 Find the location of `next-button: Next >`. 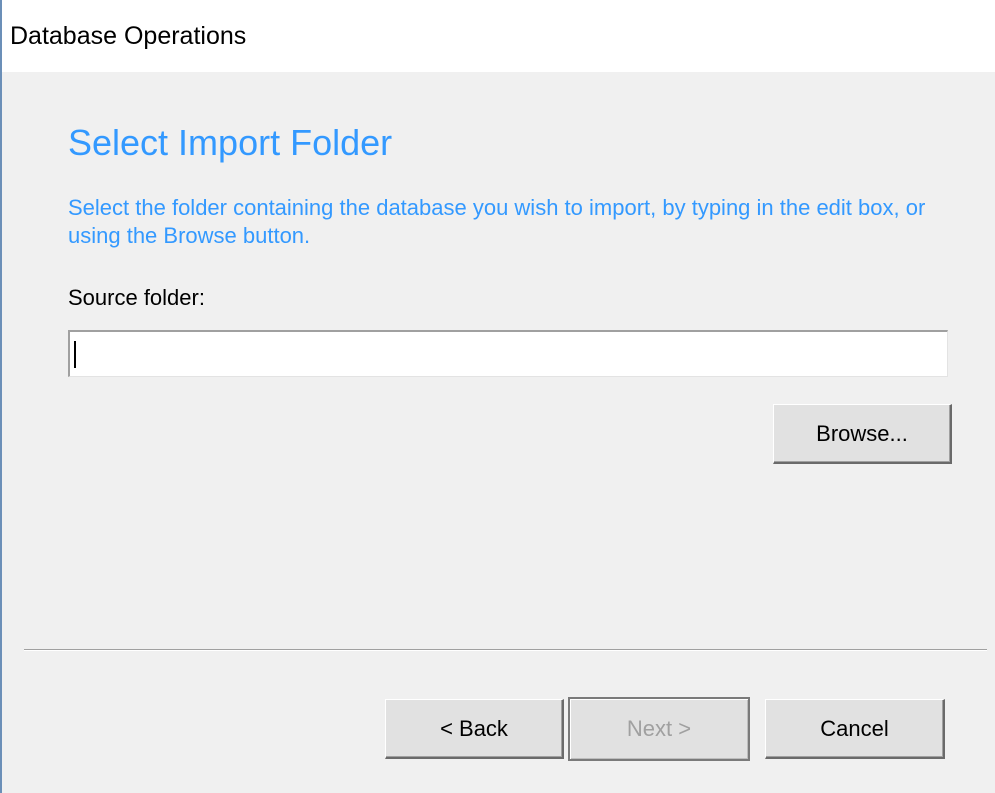

next-button: Next > is located at coordinates (659, 729).